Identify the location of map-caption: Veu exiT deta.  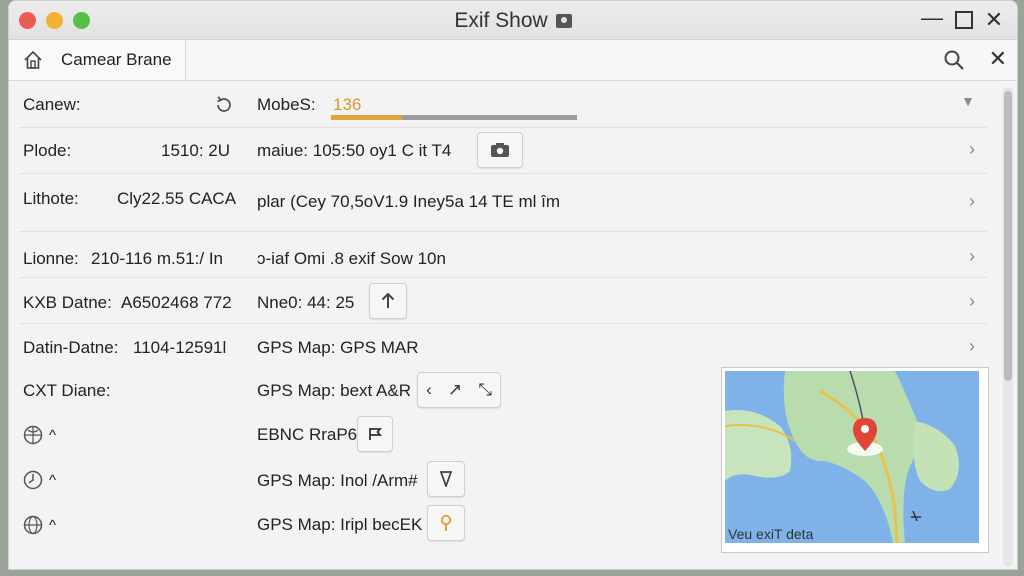
(771, 534).